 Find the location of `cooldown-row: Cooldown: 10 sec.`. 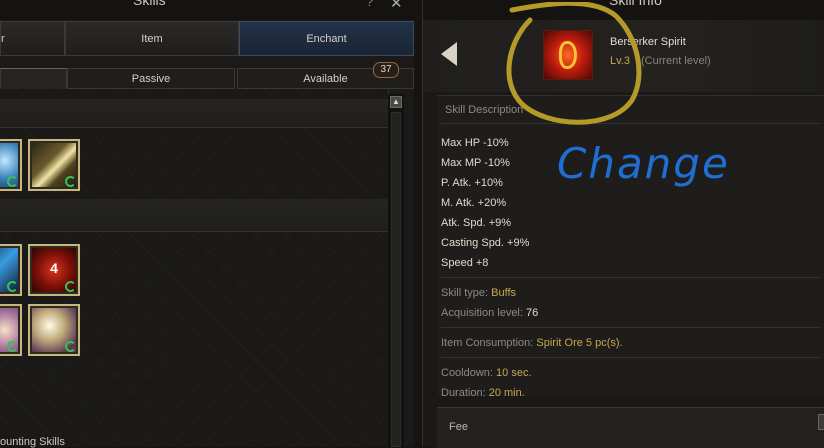

cooldown-row: Cooldown: 10 sec. is located at coordinates (486, 373).